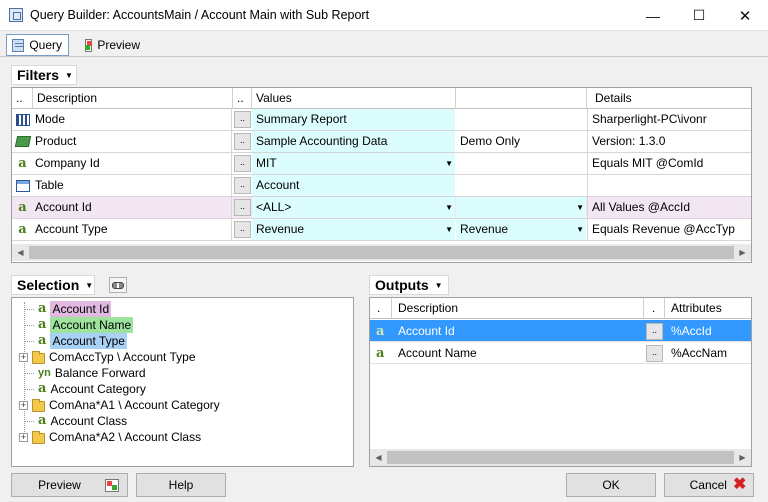 Image resolution: width=768 pixels, height=502 pixels. Describe the element at coordinates (18, 45) in the screenshot. I see `query-icon` at that location.